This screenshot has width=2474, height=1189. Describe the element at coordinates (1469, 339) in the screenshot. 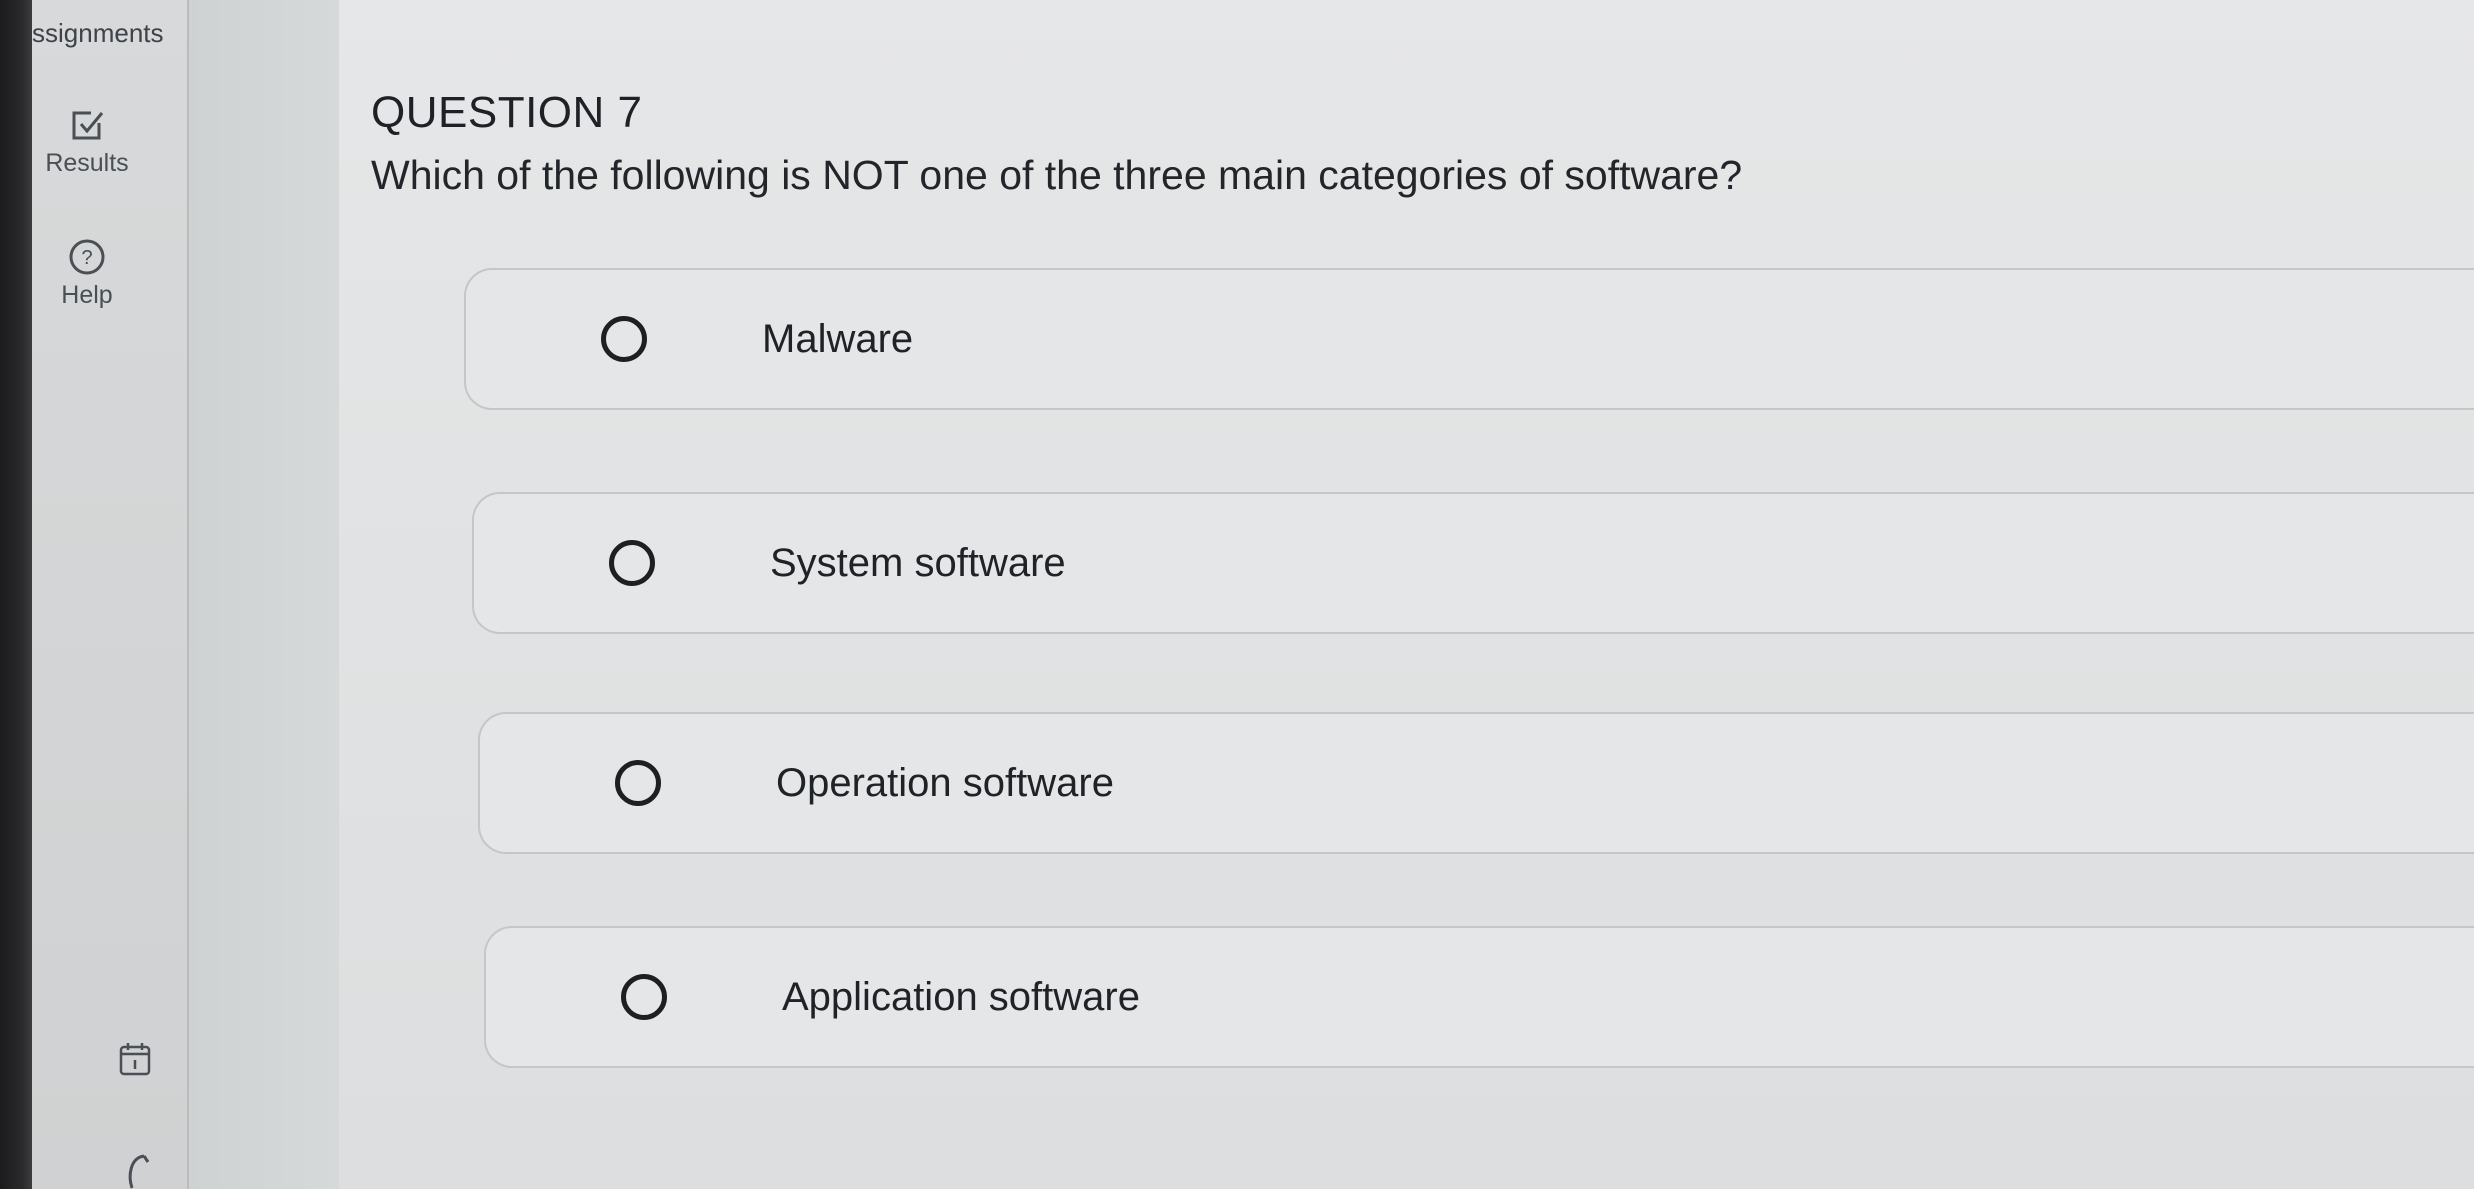

I see `answer-choice-malware: Malware` at that location.